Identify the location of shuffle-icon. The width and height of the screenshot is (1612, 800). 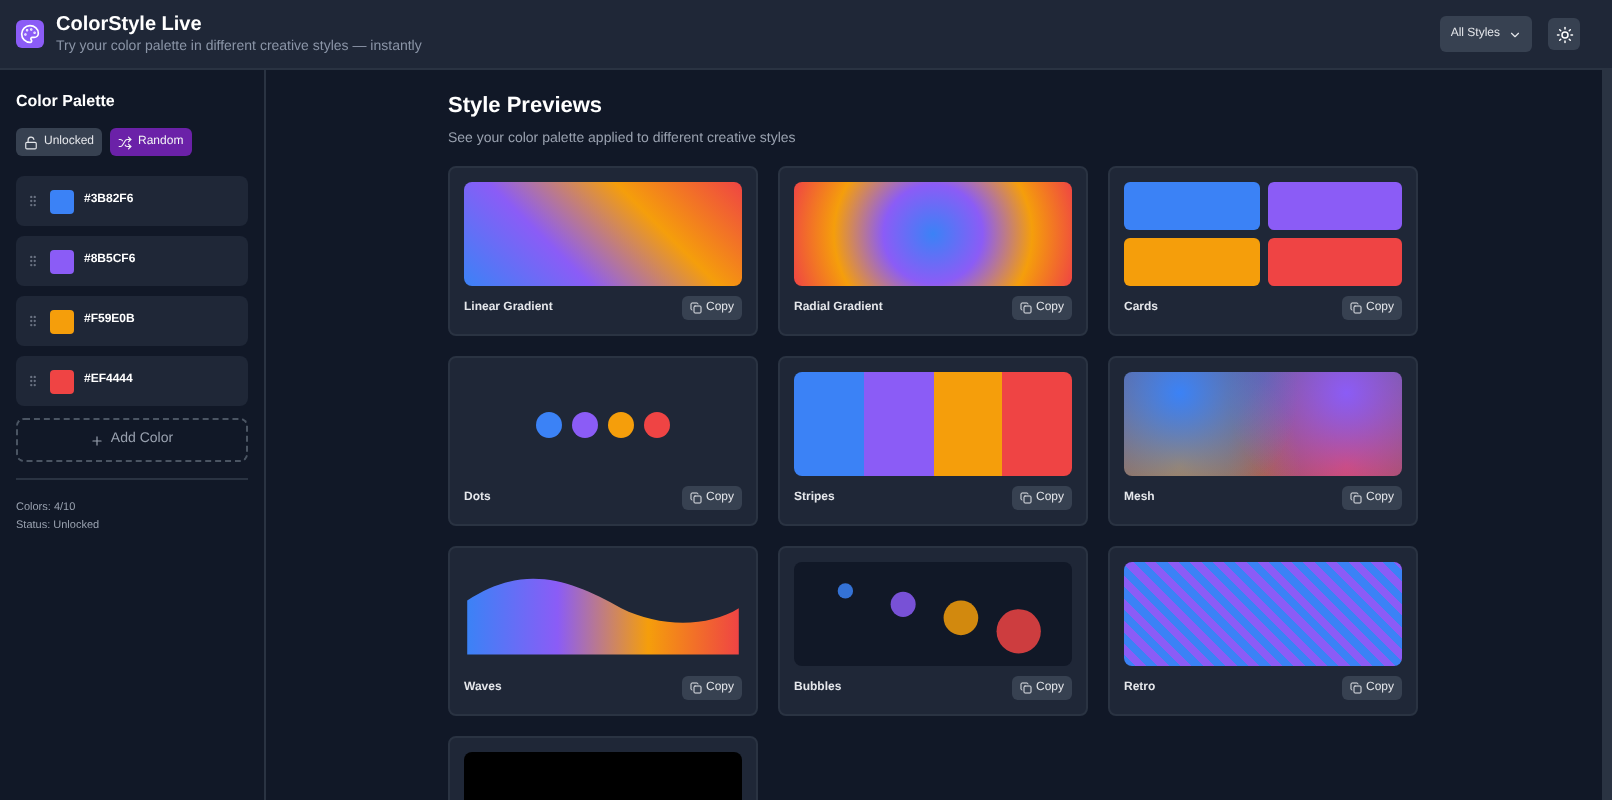
(125, 142).